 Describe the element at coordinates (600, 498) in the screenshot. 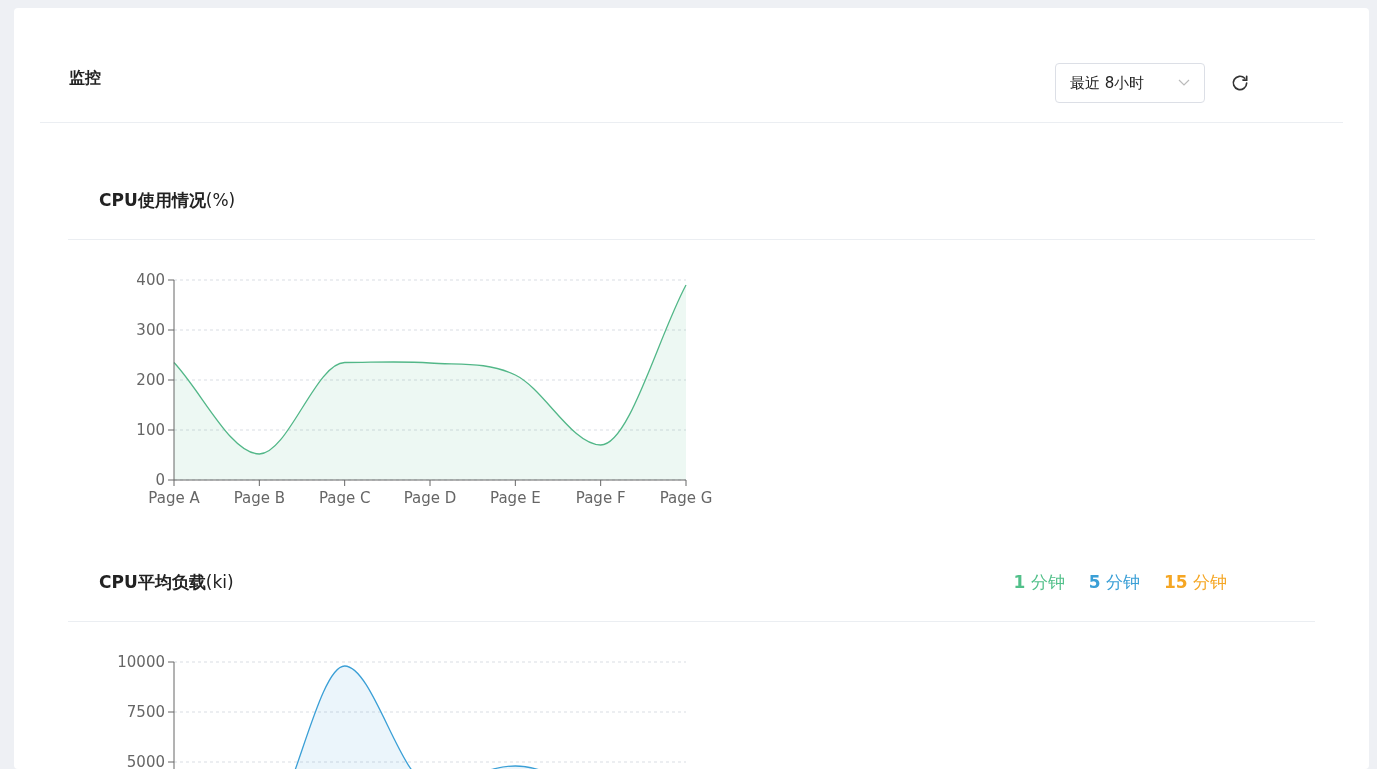

I see `x-tick-label: Page F` at that location.